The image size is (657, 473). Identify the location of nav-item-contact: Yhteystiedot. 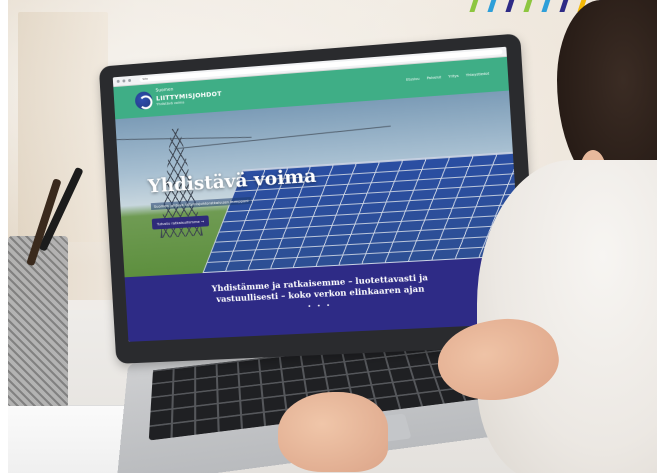
(478, 75).